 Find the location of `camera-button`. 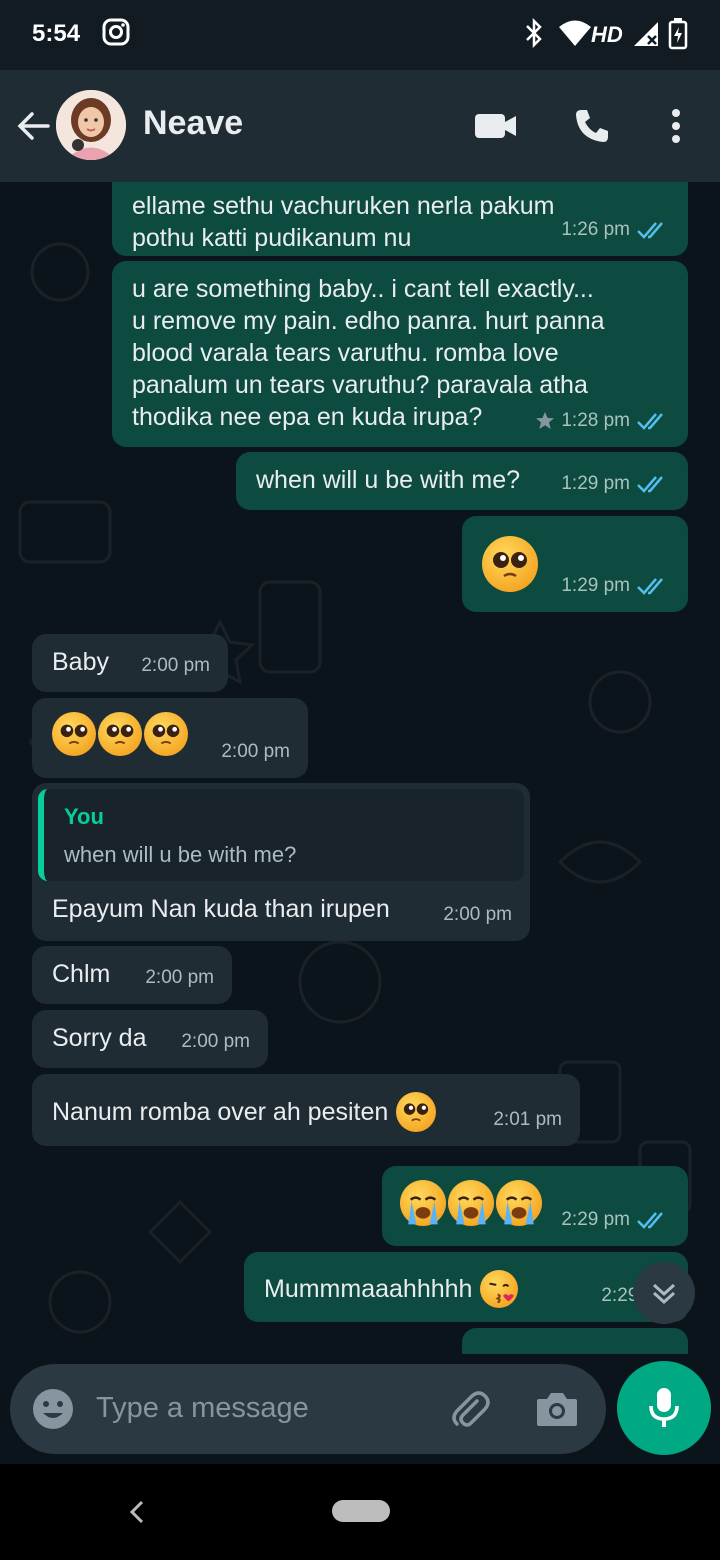

camera-button is located at coordinates (557, 1409).